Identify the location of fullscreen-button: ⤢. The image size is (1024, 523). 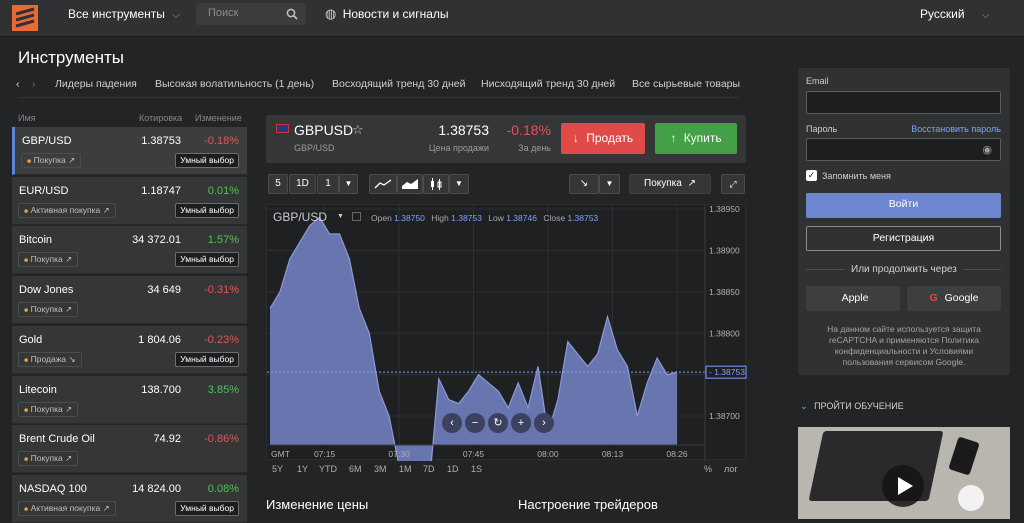
(733, 184).